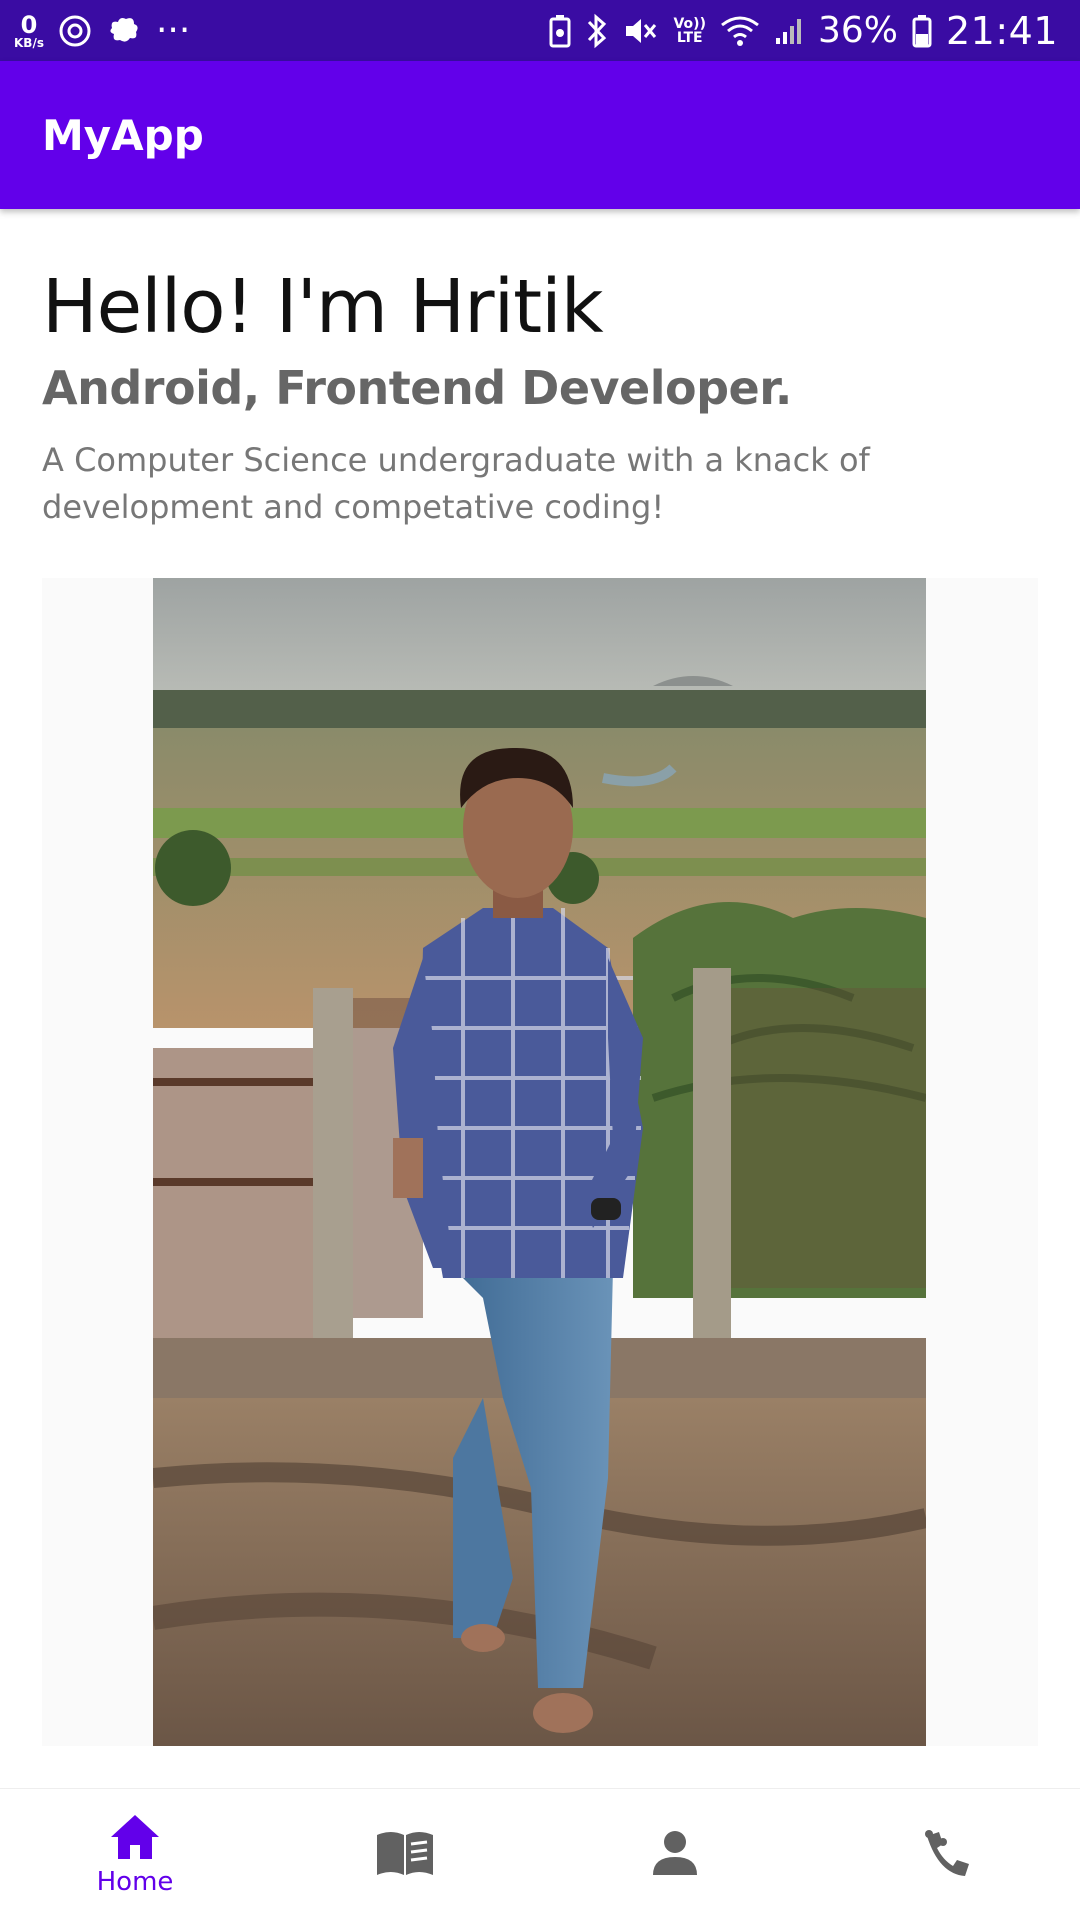 This screenshot has width=1080, height=1920. I want to click on nav-contact, so click(945, 1854).